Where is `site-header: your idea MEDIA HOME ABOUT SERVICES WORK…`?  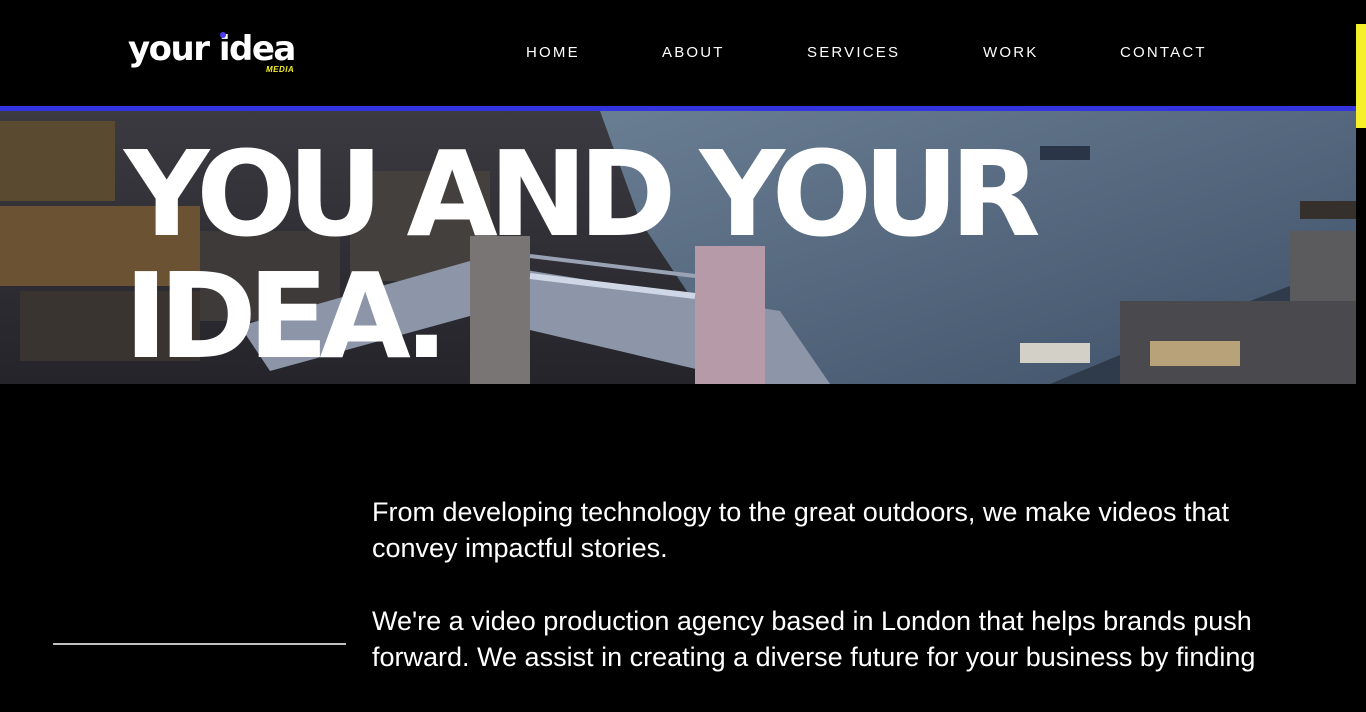 site-header: your idea MEDIA HOME ABOUT SERVICES WORK… is located at coordinates (678, 53).